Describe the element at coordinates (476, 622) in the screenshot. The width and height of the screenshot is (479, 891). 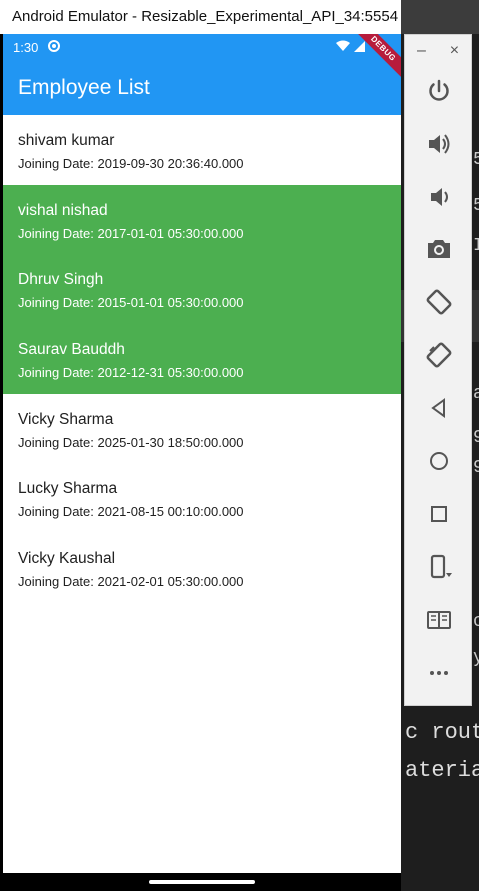
I see `terminal-glyph: c` at that location.